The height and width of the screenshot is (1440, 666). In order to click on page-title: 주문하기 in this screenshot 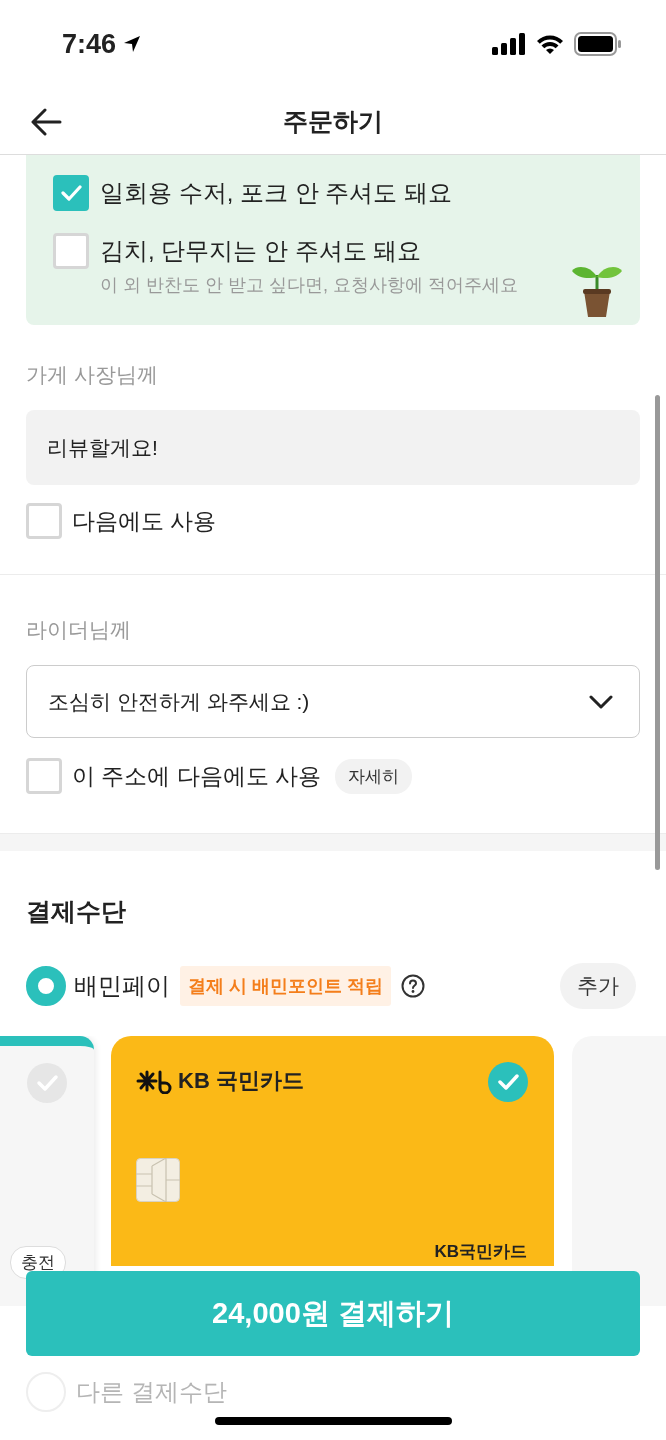, I will do `click(333, 121)`.